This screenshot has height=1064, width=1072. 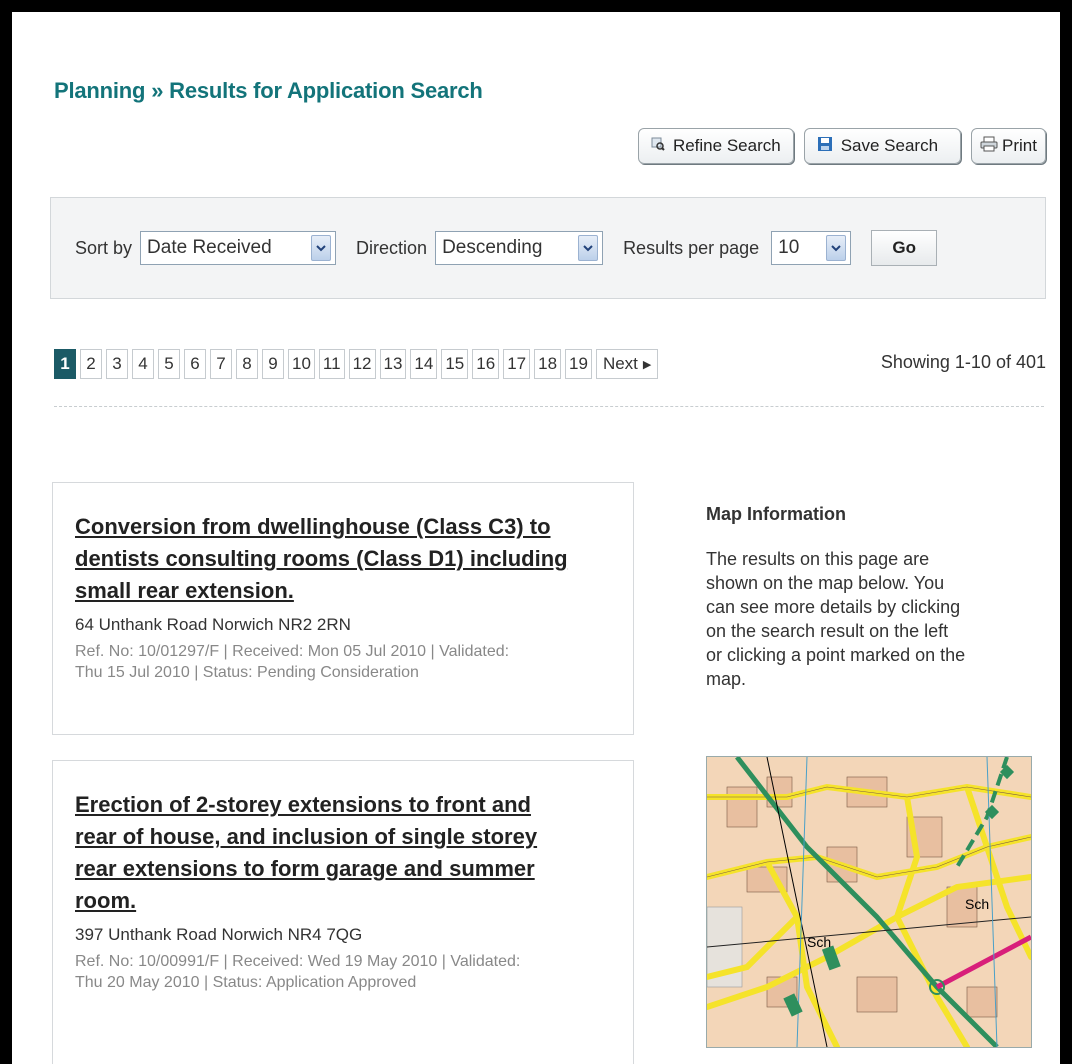 I want to click on results-per-page-value: 10, so click(x=789, y=247).